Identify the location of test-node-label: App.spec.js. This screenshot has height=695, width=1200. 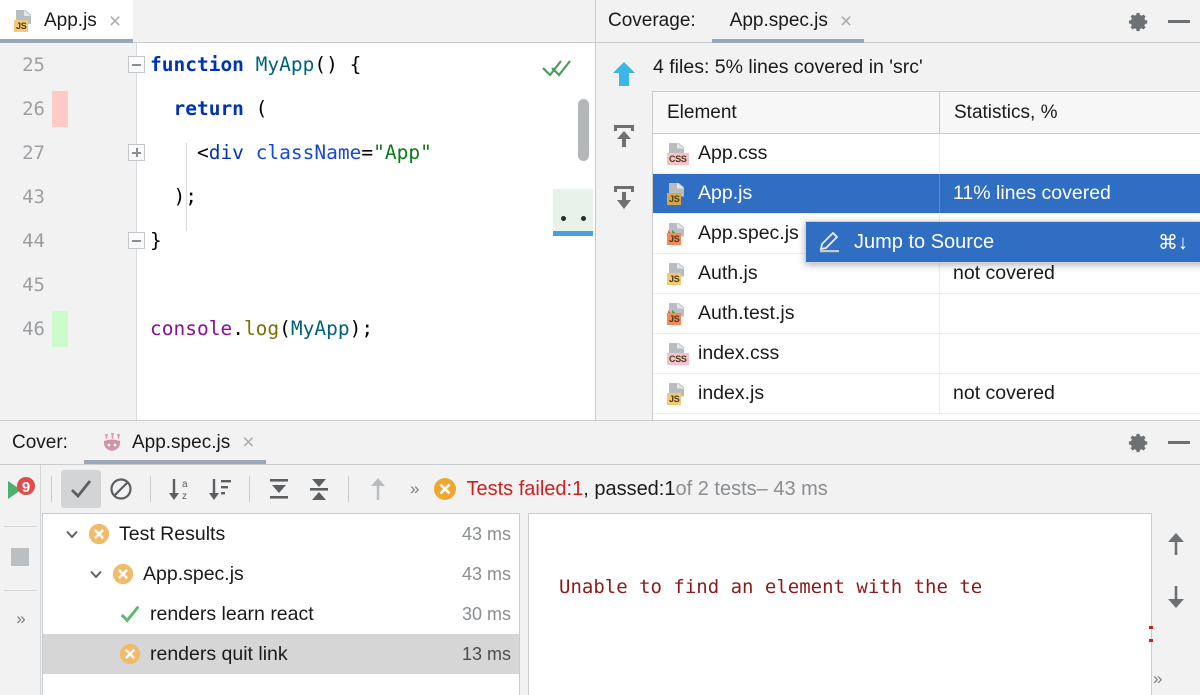
(193, 573).